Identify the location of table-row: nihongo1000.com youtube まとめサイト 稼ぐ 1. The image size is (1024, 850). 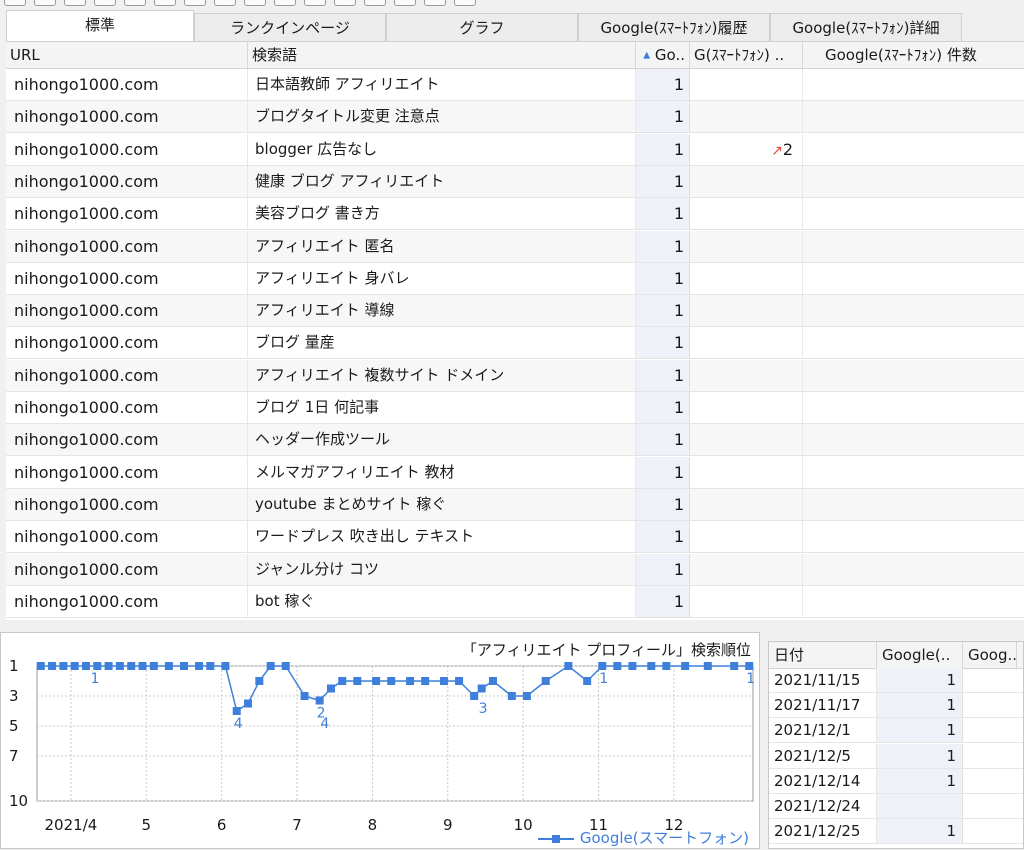
(515, 504).